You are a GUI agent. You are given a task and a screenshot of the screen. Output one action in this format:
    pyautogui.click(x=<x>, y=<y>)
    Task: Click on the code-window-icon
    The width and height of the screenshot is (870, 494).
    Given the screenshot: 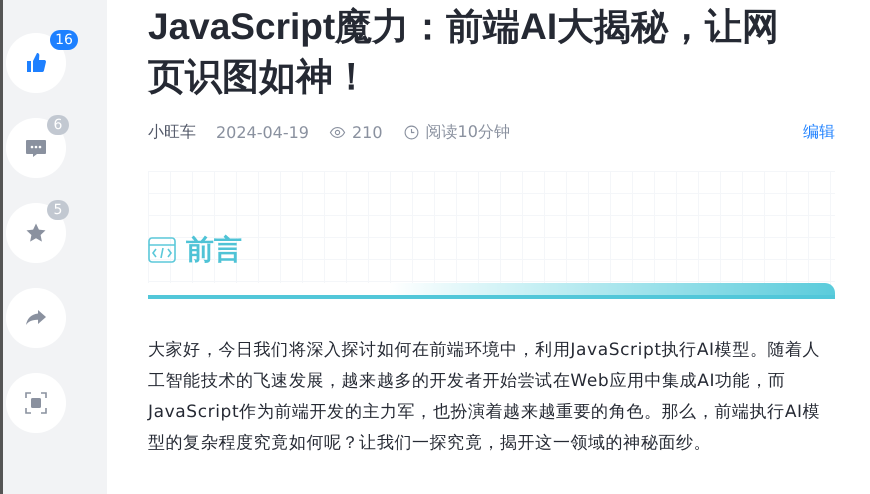 What is the action you would take?
    pyautogui.click(x=162, y=250)
    